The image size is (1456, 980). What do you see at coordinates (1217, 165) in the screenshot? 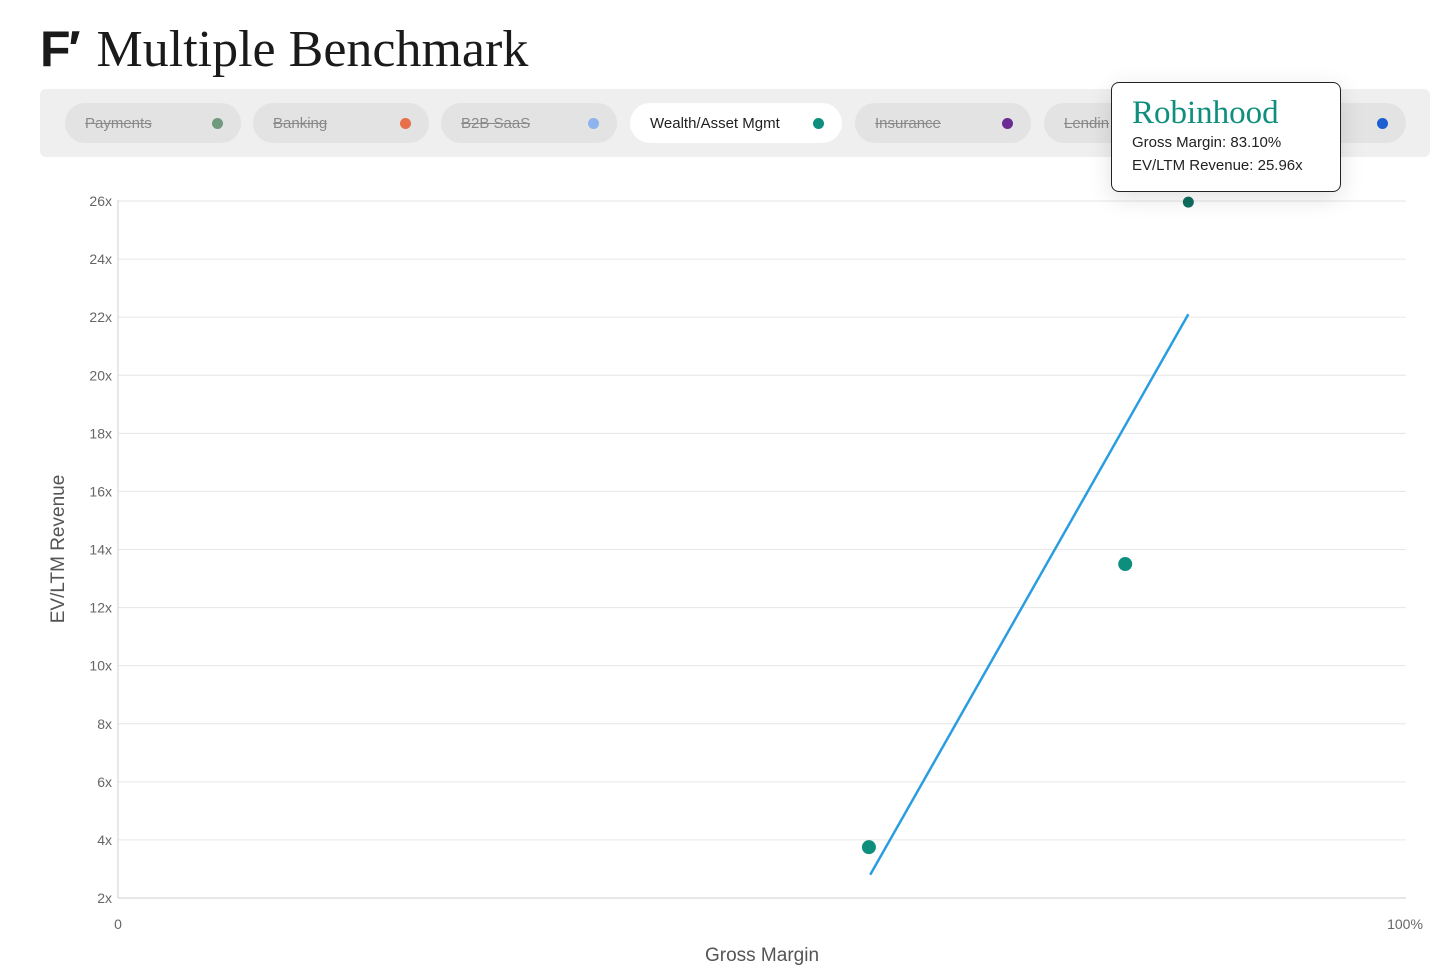
I see `tooltip-ev-revenue: EV/LTM Revenue: 25.96x` at bounding box center [1217, 165].